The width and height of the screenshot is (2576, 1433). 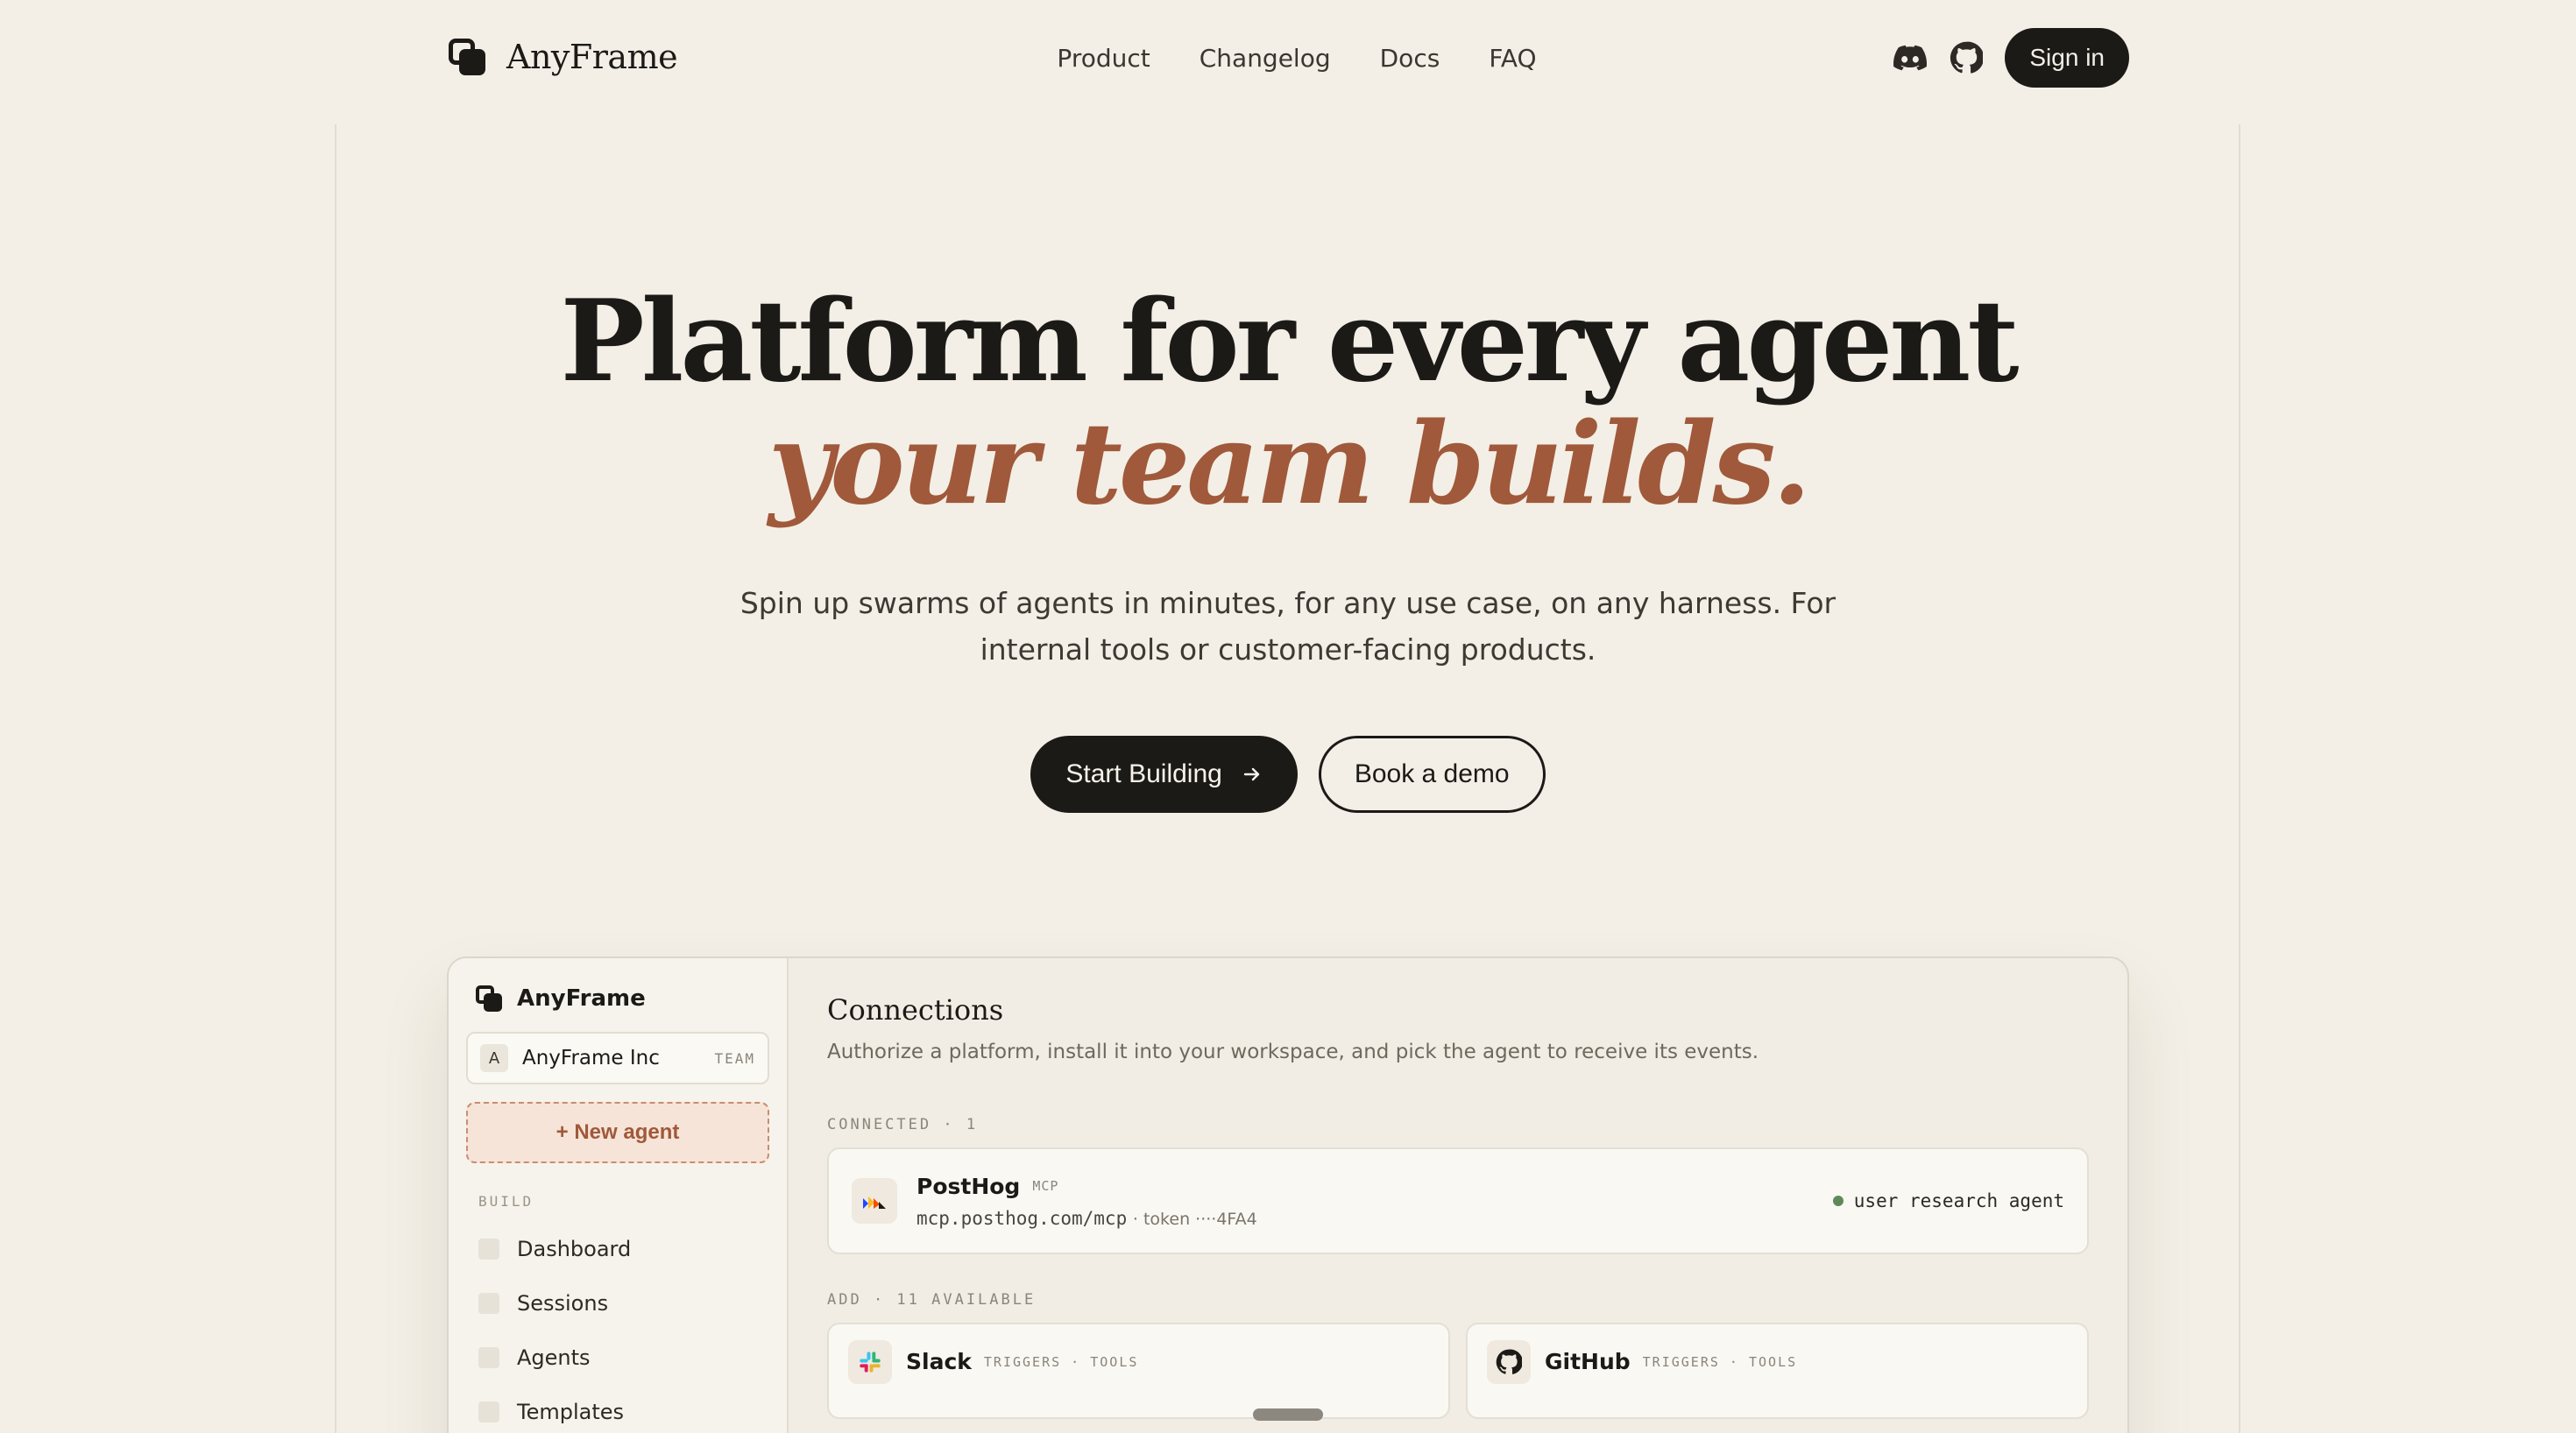 What do you see at coordinates (1512, 58) in the screenshot?
I see `nav-link-faq: FAQ` at bounding box center [1512, 58].